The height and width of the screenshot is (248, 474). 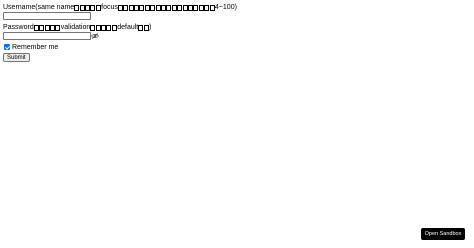 What do you see at coordinates (18, 27) in the screenshot?
I see `password-label-prefix: Password` at bounding box center [18, 27].